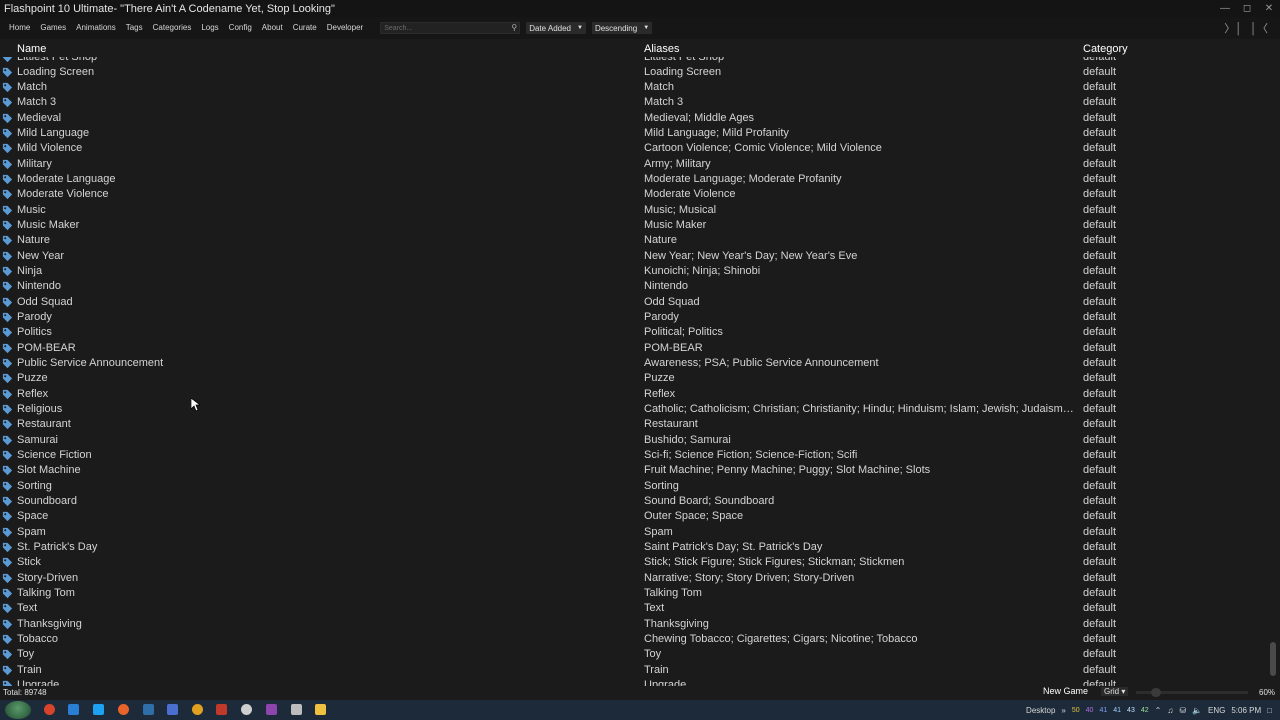  I want to click on firefox-icon, so click(123, 709).